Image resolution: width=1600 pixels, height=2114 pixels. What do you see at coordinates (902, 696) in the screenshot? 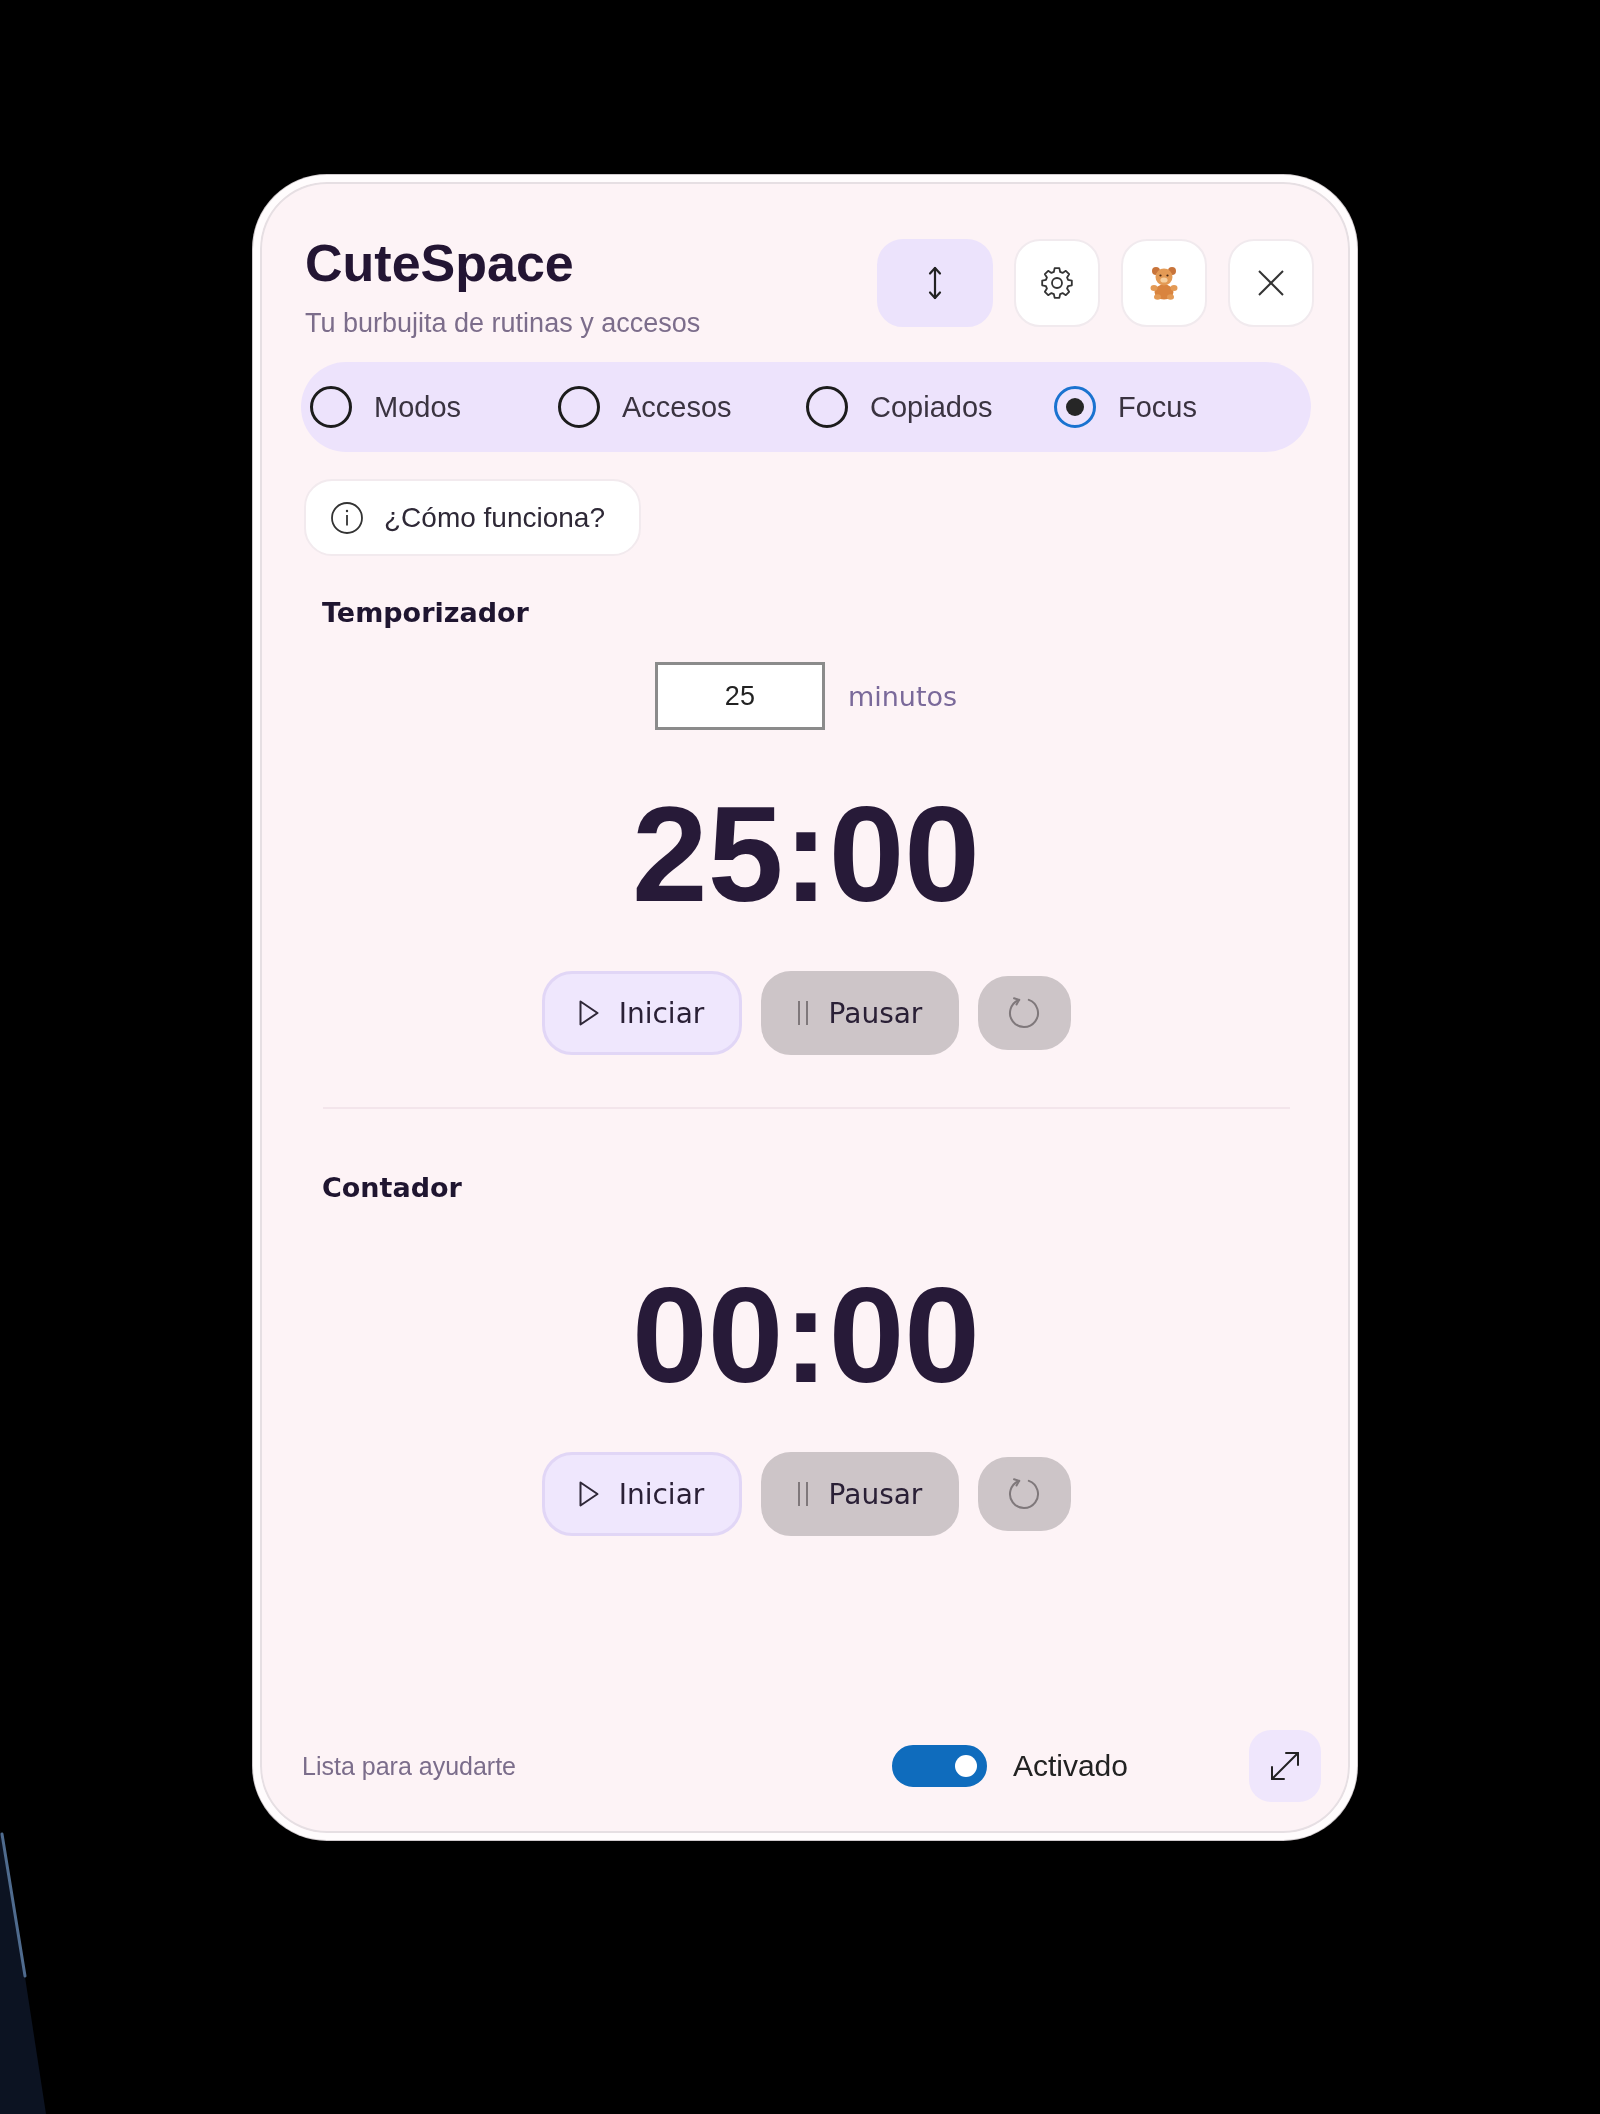
I see `unit-label: minutos` at bounding box center [902, 696].